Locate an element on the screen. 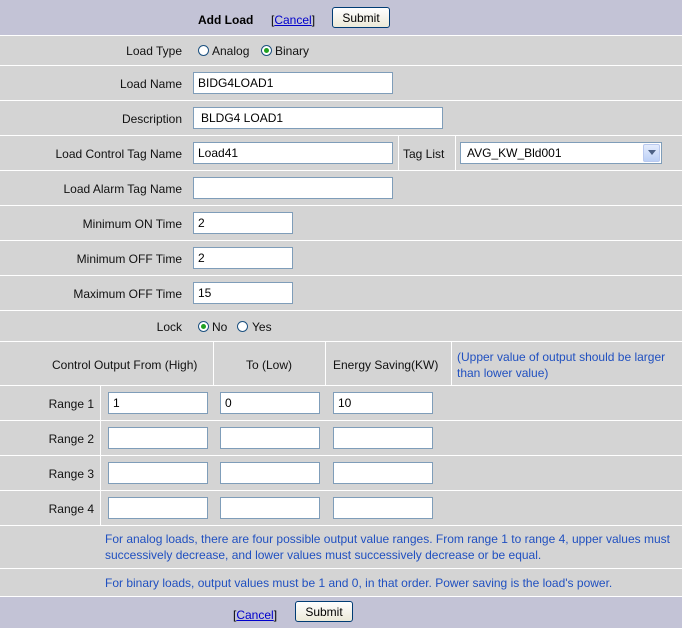 The image size is (682, 628). footer-cancel-link: Cancel is located at coordinates (254, 615).